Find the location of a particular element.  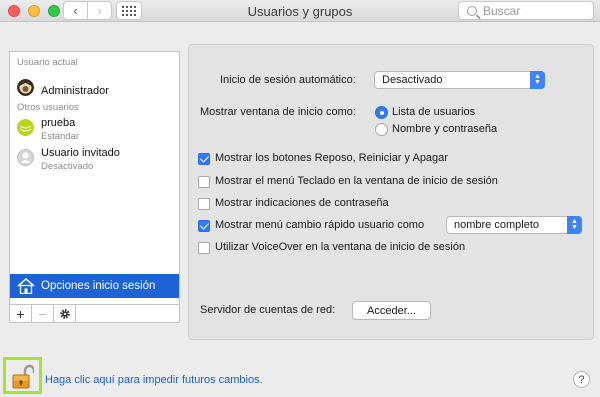

fast-switch-popup: nombre completo ▲ ▼ is located at coordinates (514, 225).